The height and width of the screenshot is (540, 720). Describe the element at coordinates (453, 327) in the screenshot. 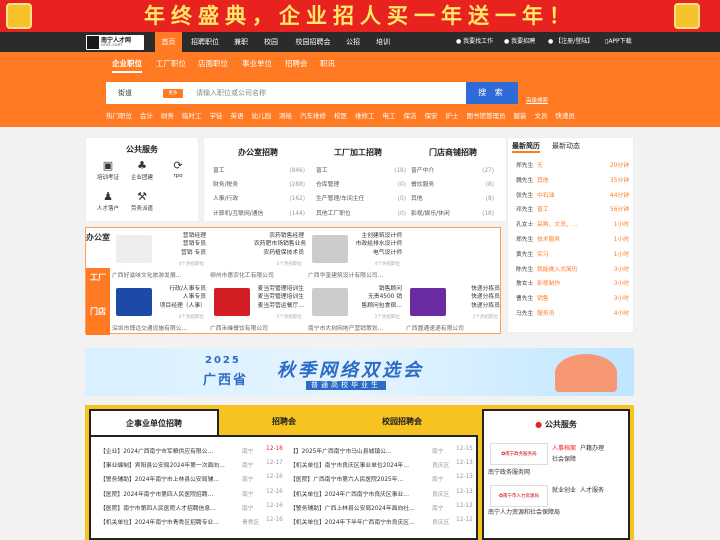

I see `company-name: 广西圆通速递有限公司` at that location.